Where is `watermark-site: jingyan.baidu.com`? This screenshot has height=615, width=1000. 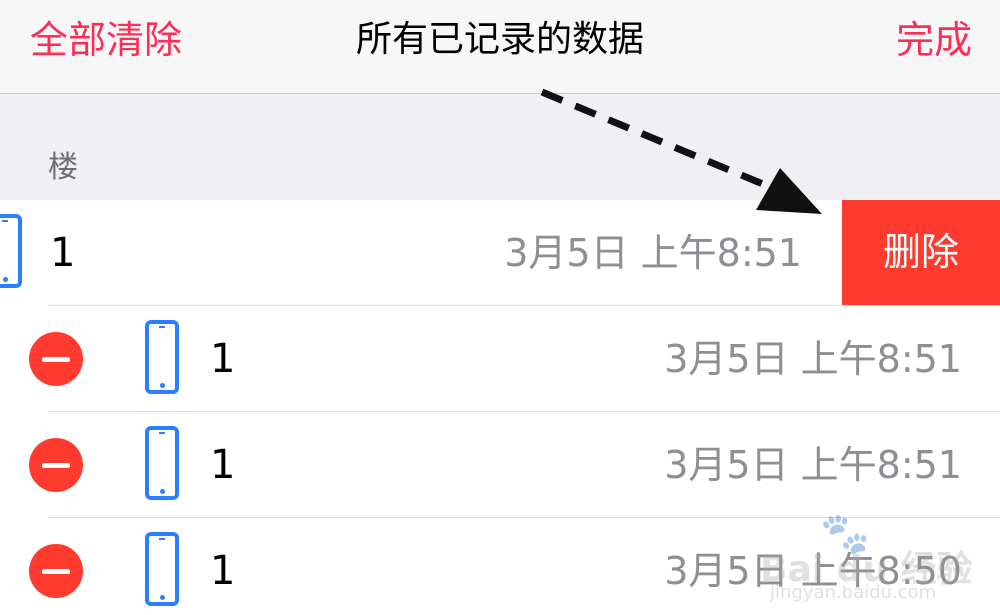
watermark-site: jingyan.baidu.com is located at coordinates (853, 592).